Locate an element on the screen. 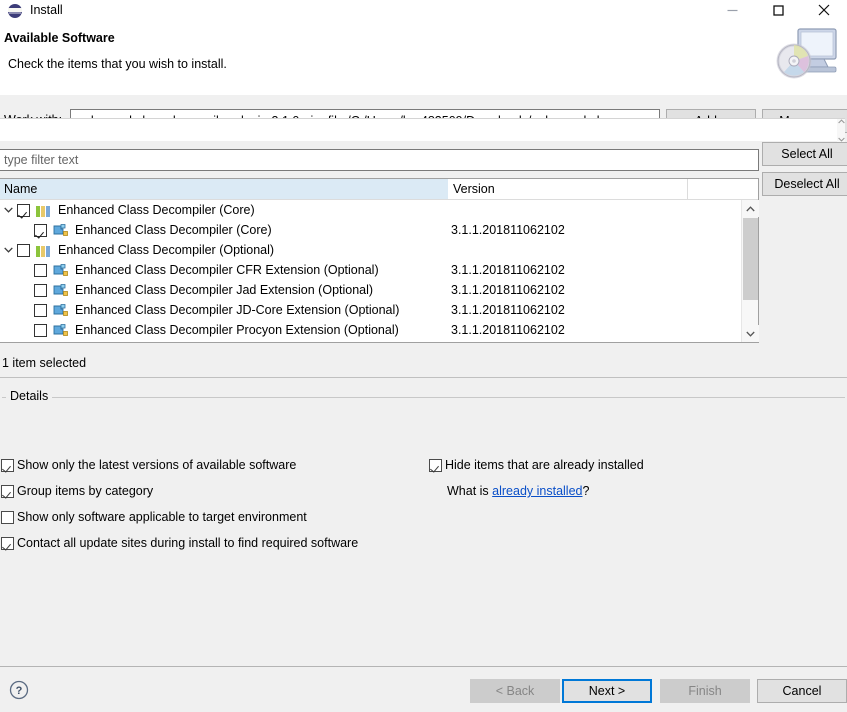 This screenshot has width=847, height=712. title-bar: Install is located at coordinates (423, 10).